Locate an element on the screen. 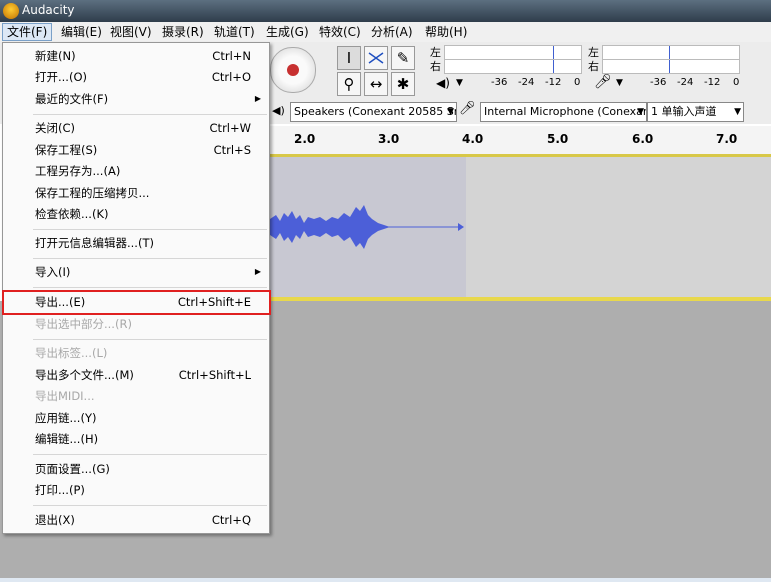 Image resolution: width=771 pixels, height=582 pixels. file-menu-save: 保存工程(S) Ctrl+S is located at coordinates (136, 150).